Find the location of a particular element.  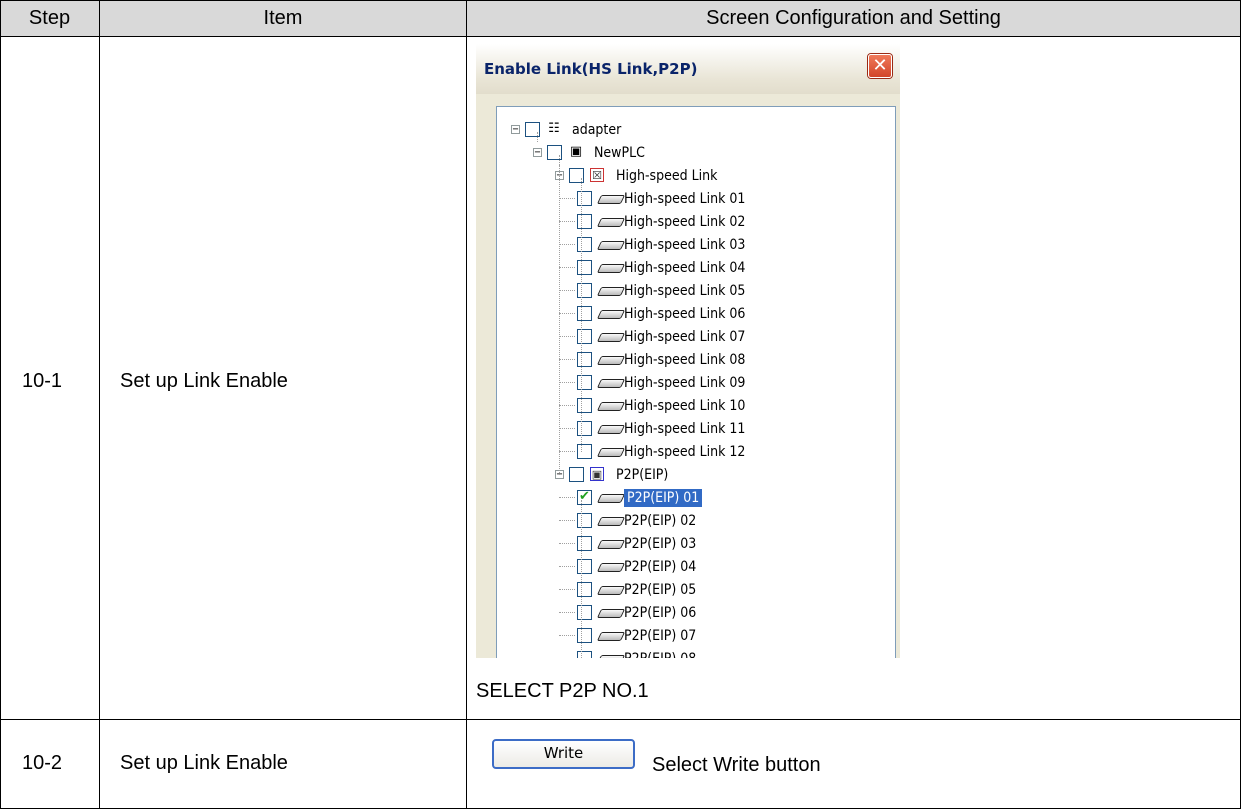

close-icon: ✕ is located at coordinates (880, 66).